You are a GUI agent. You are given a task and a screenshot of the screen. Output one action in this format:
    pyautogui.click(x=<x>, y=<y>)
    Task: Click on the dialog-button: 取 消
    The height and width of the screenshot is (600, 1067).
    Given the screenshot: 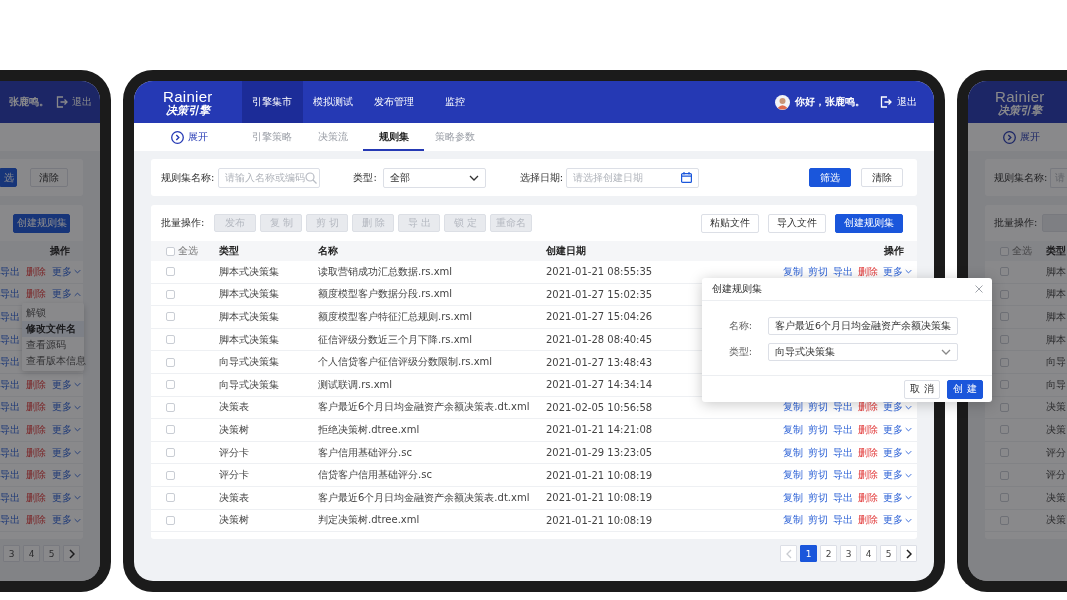 What is the action you would take?
    pyautogui.click(x=922, y=389)
    